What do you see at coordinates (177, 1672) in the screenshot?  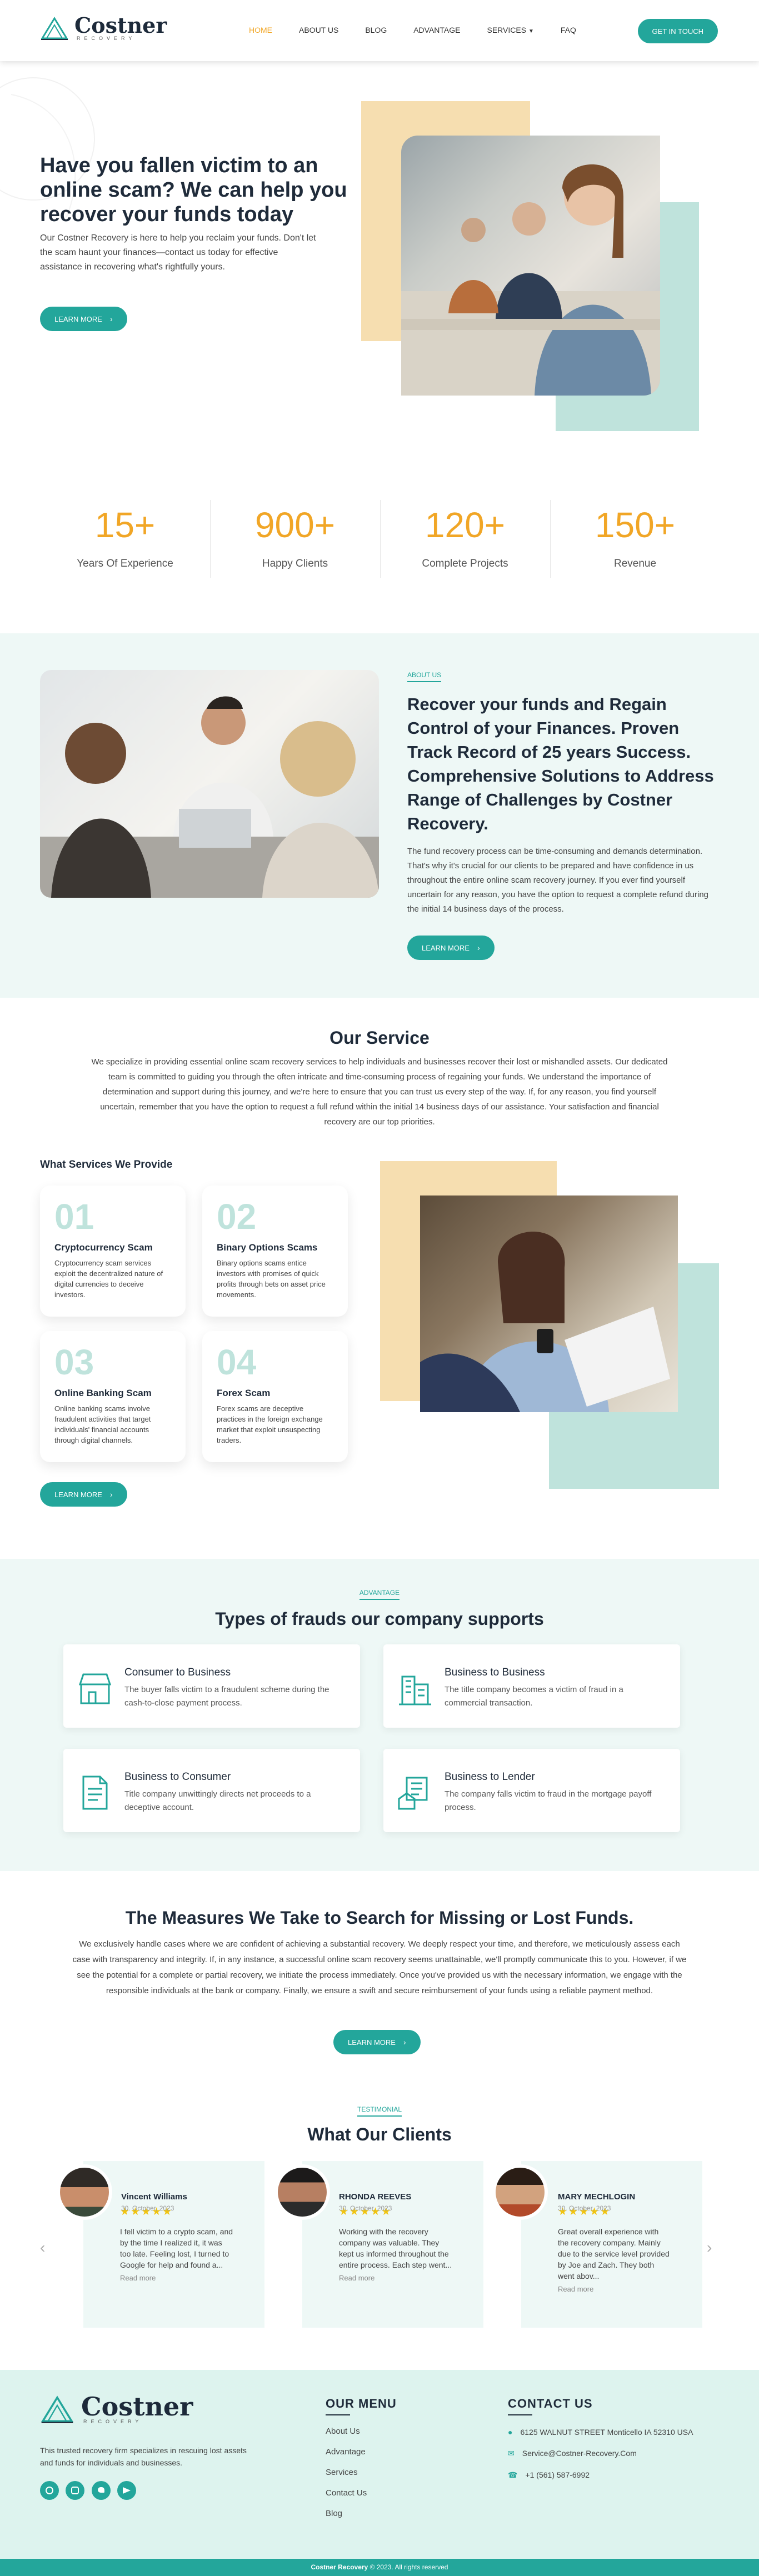 I see `fraud-card-title: Consumer to Business` at bounding box center [177, 1672].